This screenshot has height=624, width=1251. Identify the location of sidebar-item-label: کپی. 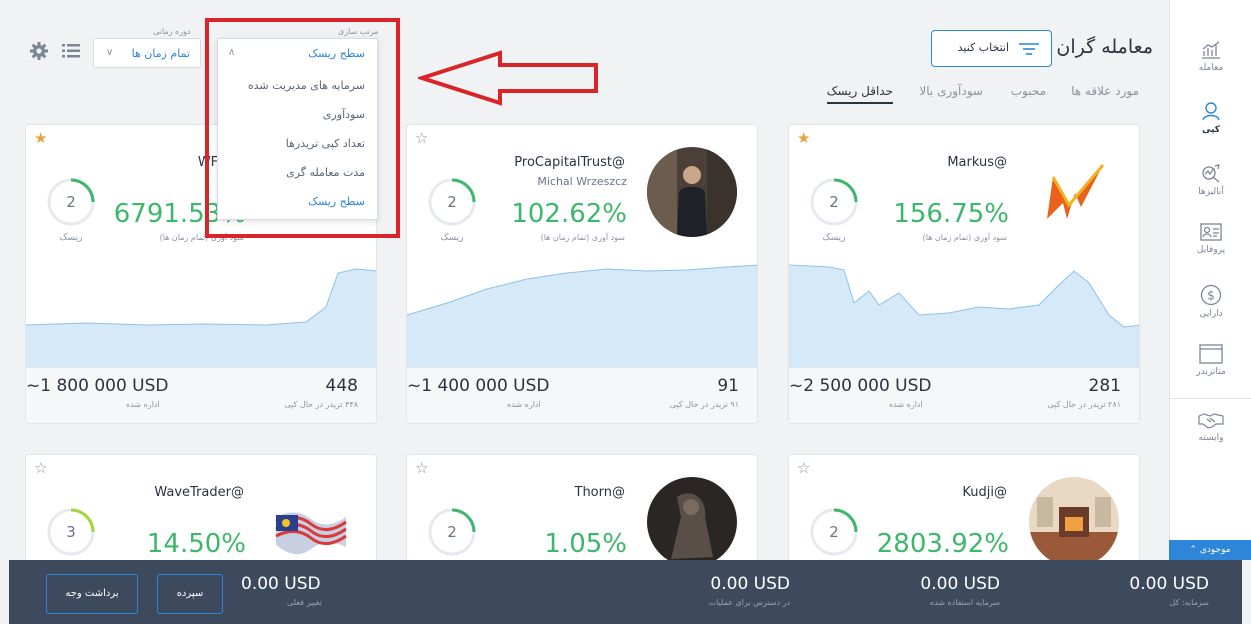
(1210, 130).